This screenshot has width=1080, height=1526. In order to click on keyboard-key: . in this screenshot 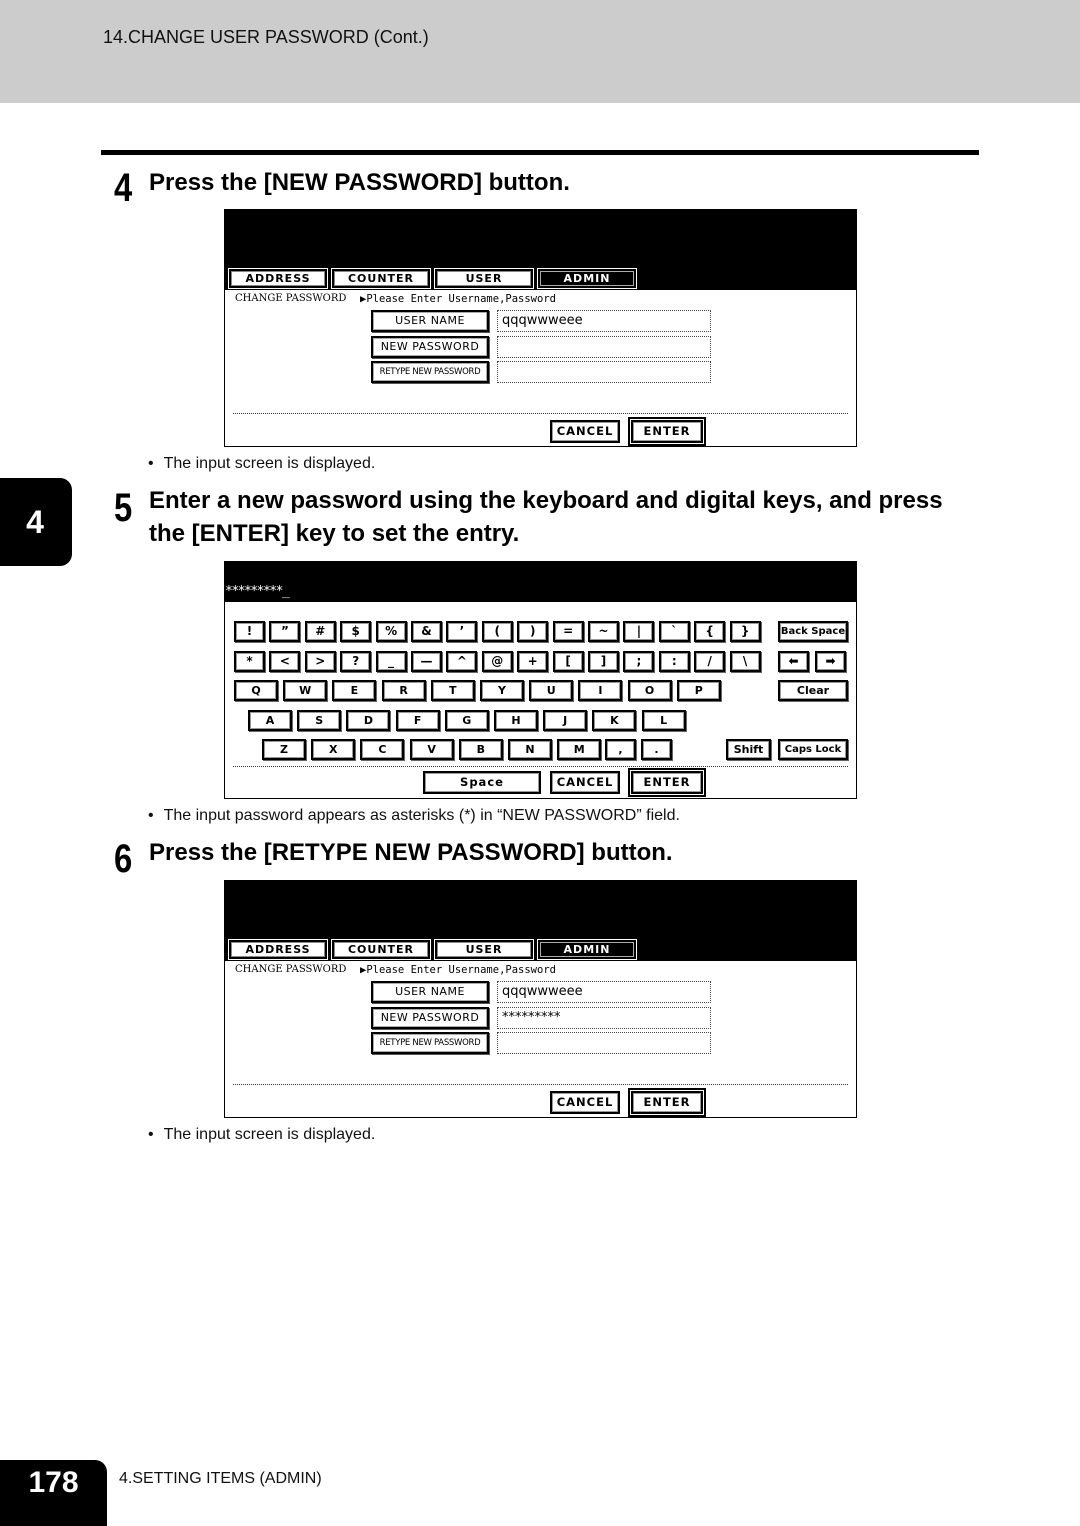, I will do `click(656, 749)`.